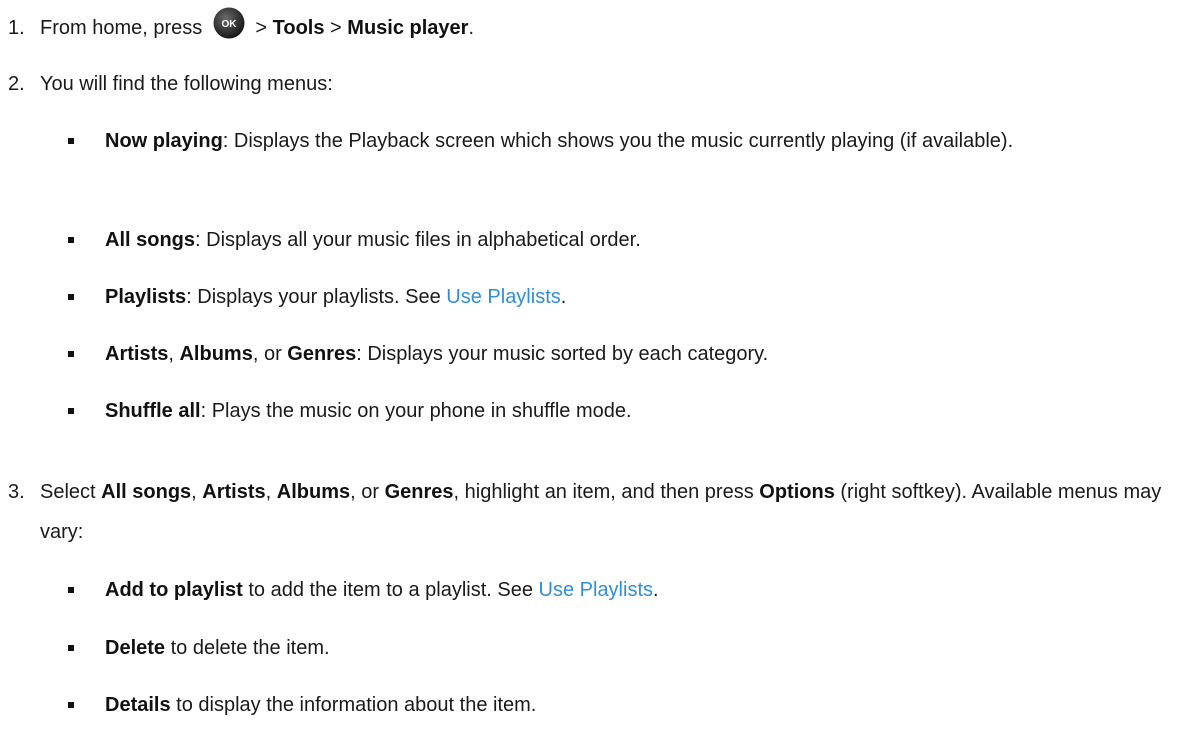  What do you see at coordinates (16, 84) in the screenshot?
I see `step-number: 2.` at bounding box center [16, 84].